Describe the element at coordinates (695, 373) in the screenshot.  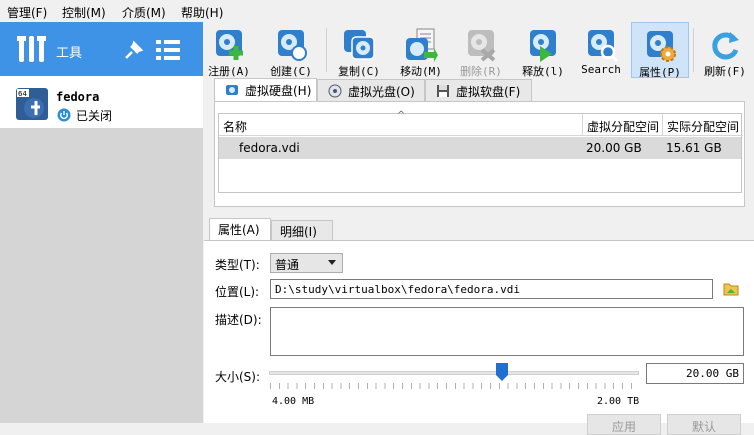
I see `size-field: 20.00 GB` at that location.